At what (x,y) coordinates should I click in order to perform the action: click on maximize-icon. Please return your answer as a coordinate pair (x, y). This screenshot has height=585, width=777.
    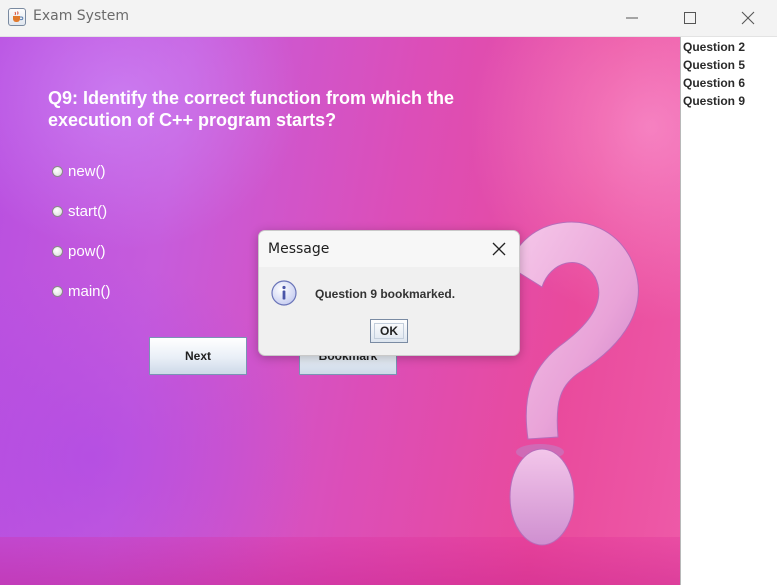
    Looking at the image, I should click on (690, 18).